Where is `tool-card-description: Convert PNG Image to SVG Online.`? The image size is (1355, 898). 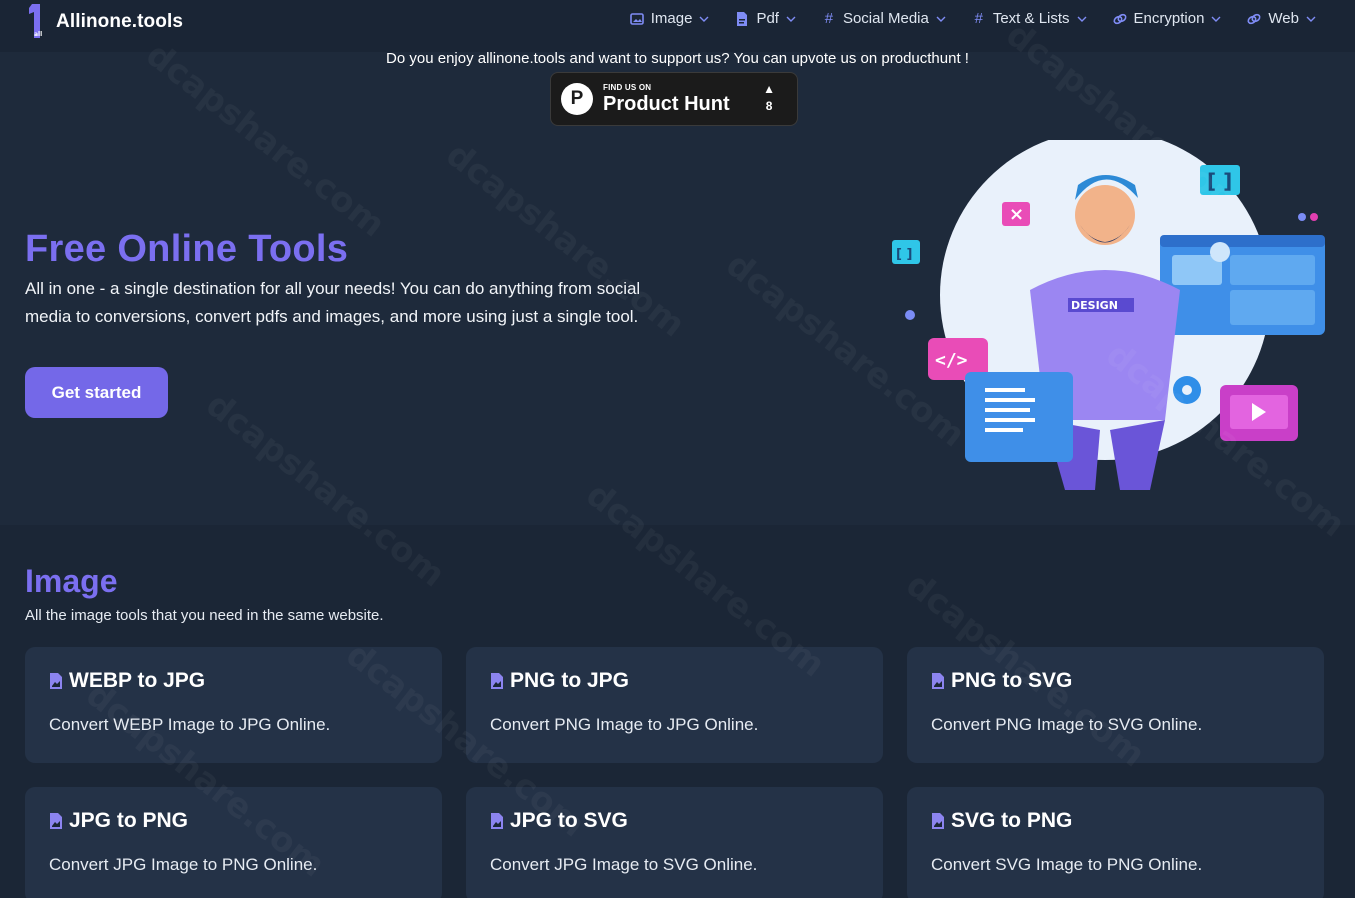
tool-card-description: Convert PNG Image to SVG Online. is located at coordinates (1067, 724).